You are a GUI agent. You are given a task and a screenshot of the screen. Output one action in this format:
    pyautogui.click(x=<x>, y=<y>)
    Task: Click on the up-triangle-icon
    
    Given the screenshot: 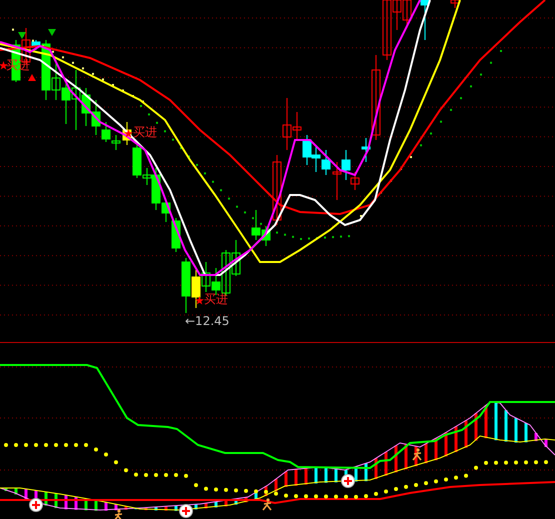 What is the action you would take?
    pyautogui.click(x=32, y=77)
    